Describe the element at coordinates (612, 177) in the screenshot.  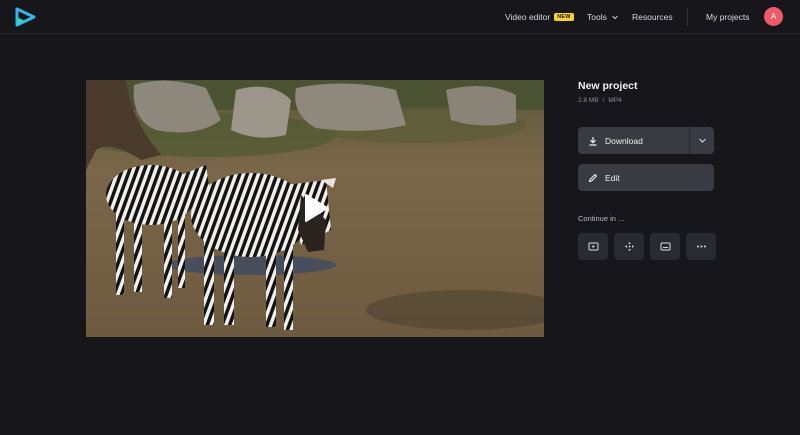
I see `edit-label: Edit` at that location.